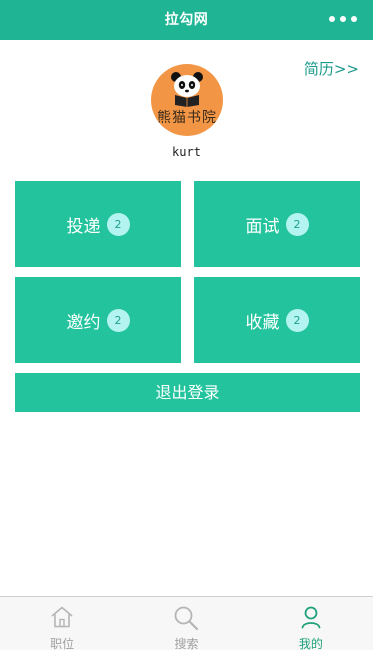  I want to click on user-icon, so click(311, 617).